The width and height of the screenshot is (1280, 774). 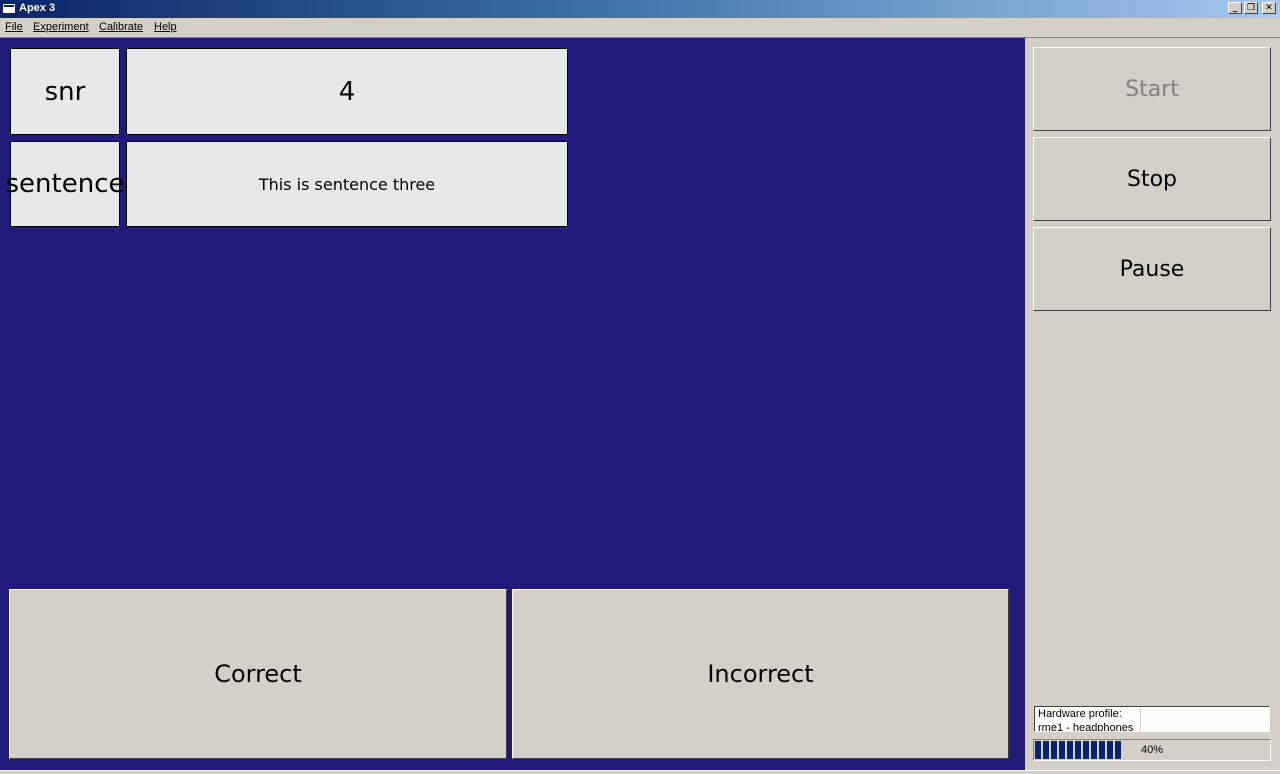 What do you see at coordinates (347, 184) in the screenshot?
I see `param-value-sentence: This is sentence three` at bounding box center [347, 184].